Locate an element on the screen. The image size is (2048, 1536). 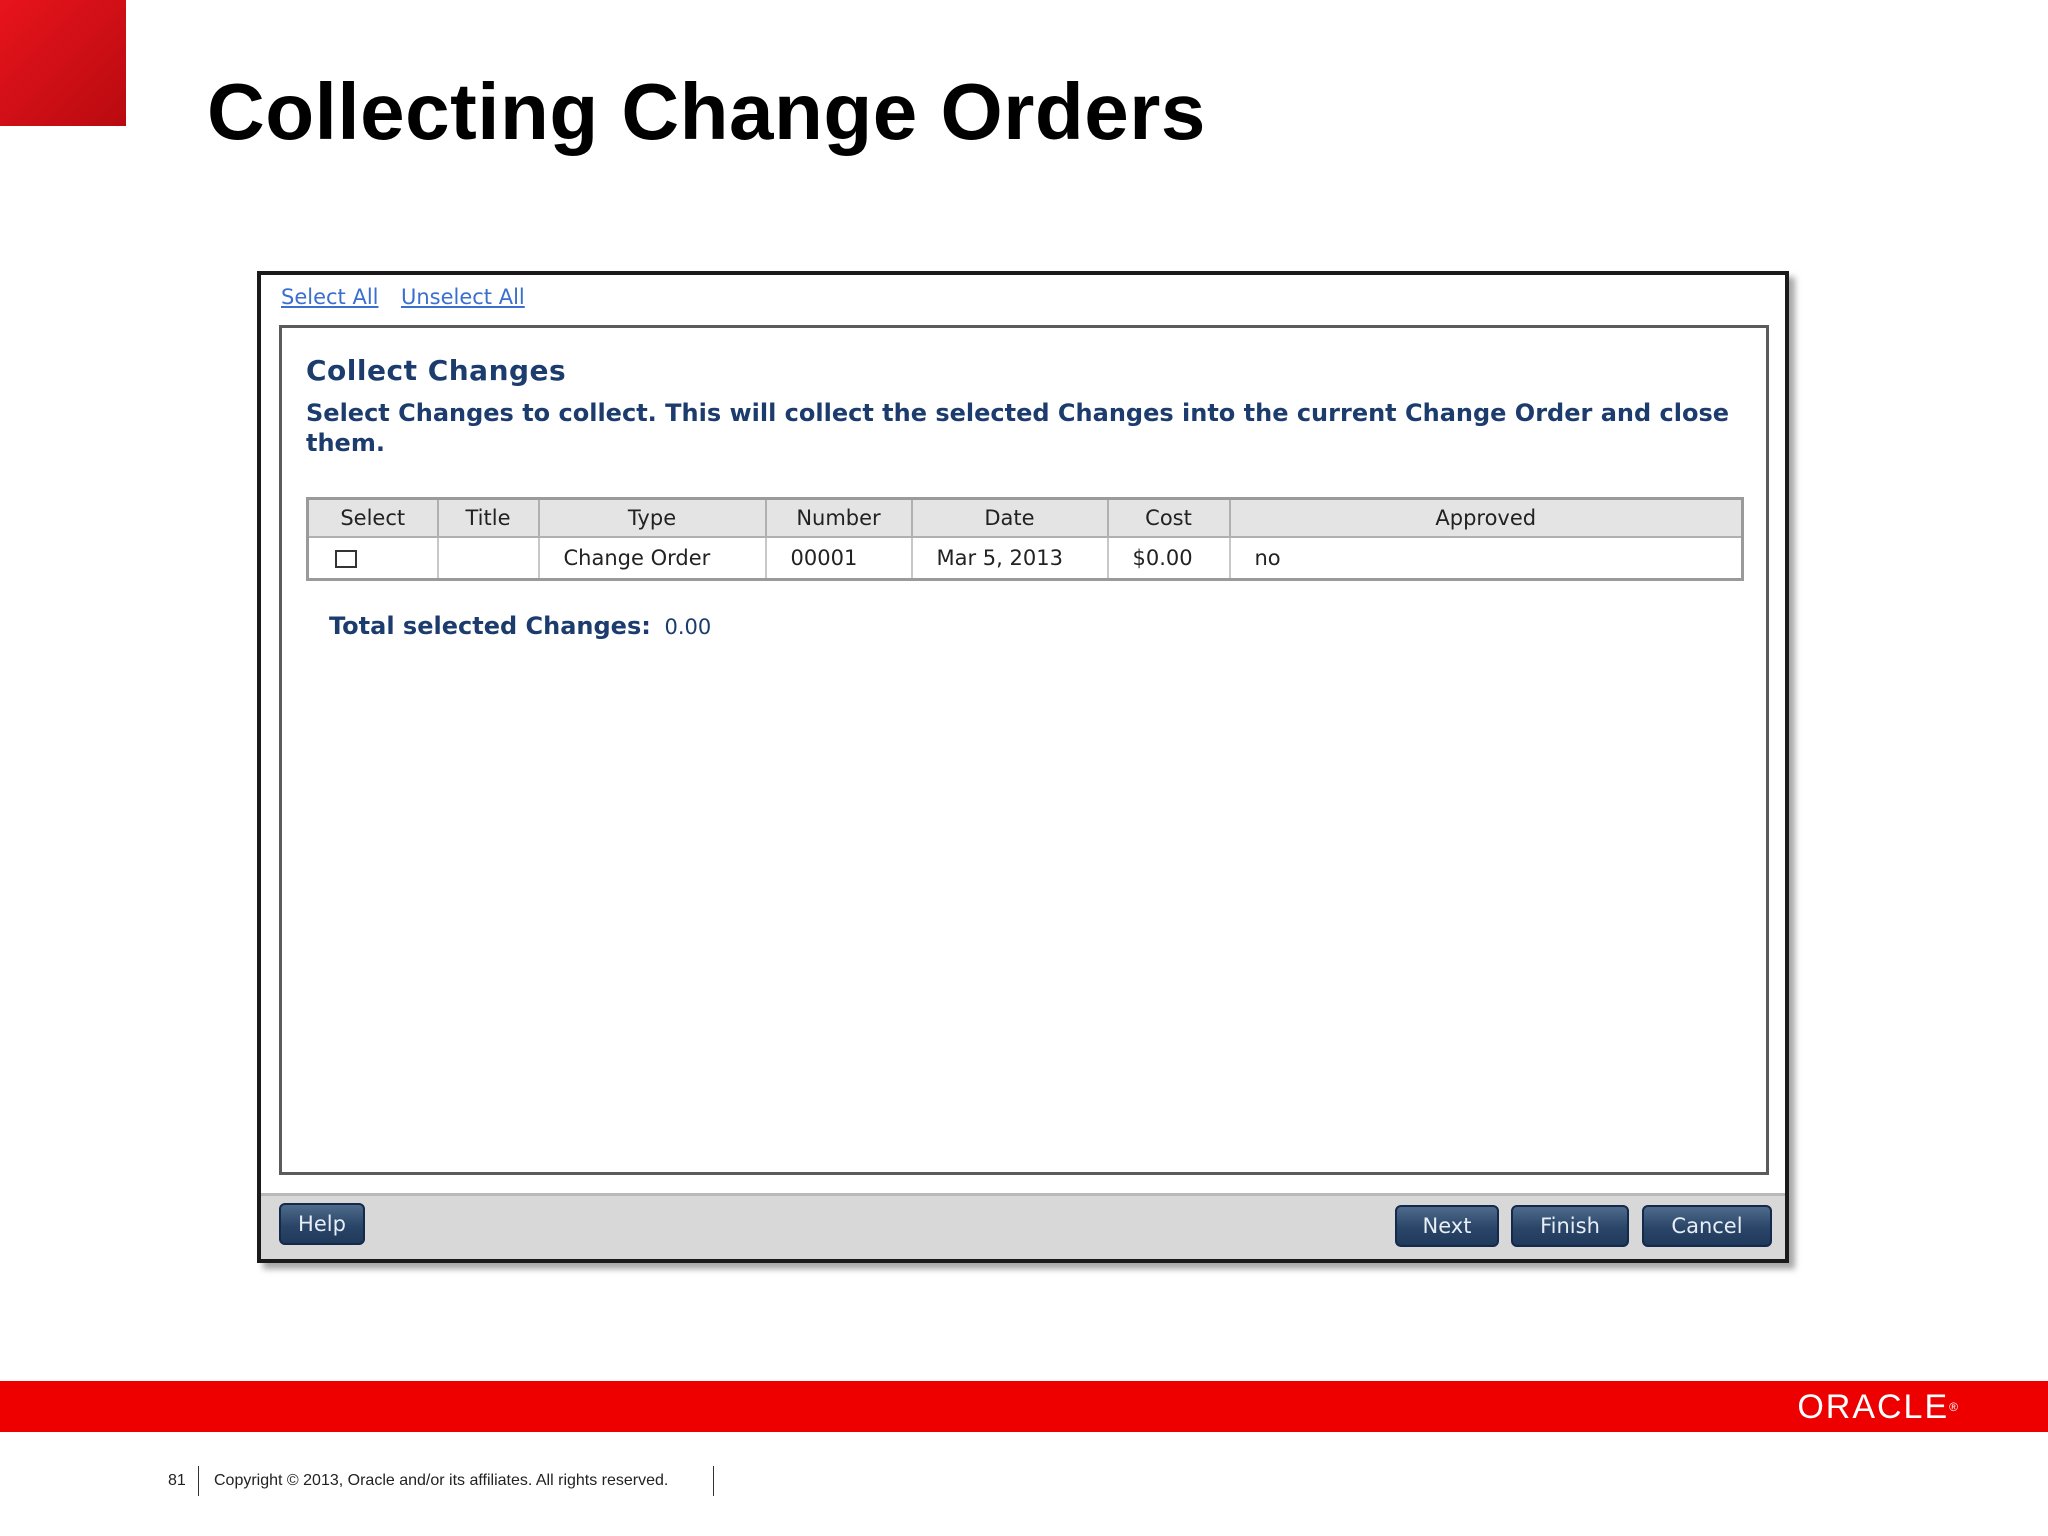
page-number: 81 is located at coordinates (177, 1480).